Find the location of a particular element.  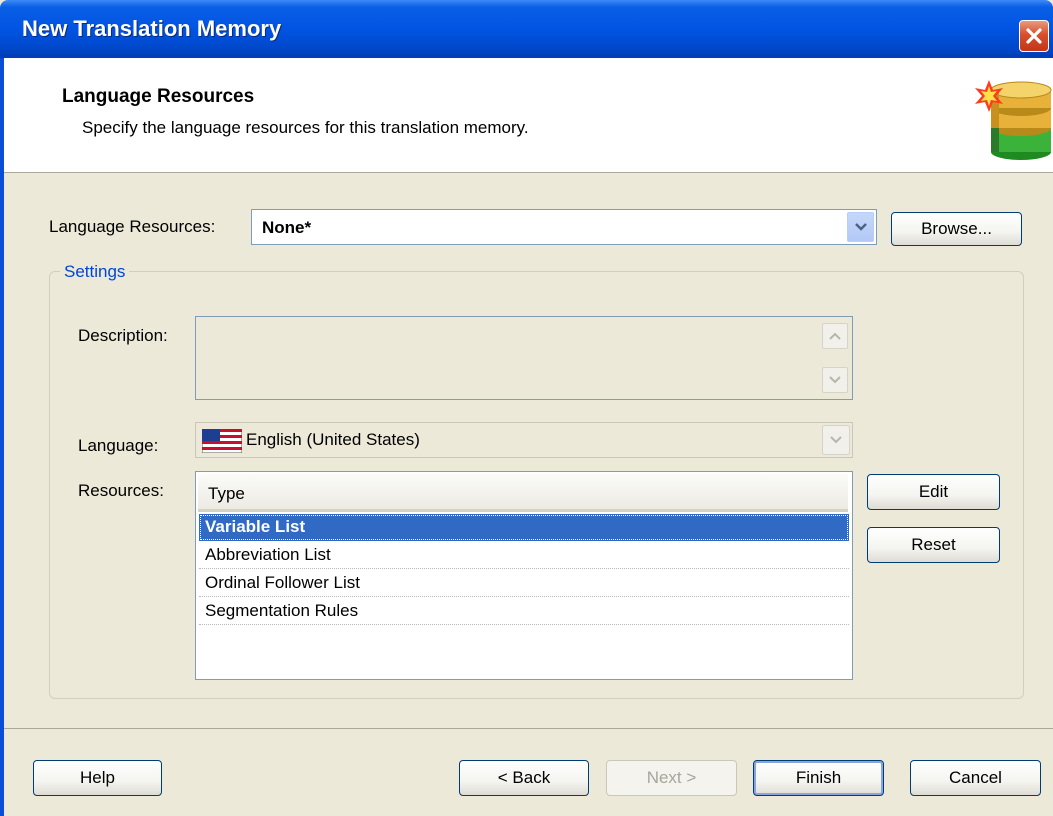

list-item-ordinal-follower-list: Ordinal Follower List is located at coordinates (524, 583).